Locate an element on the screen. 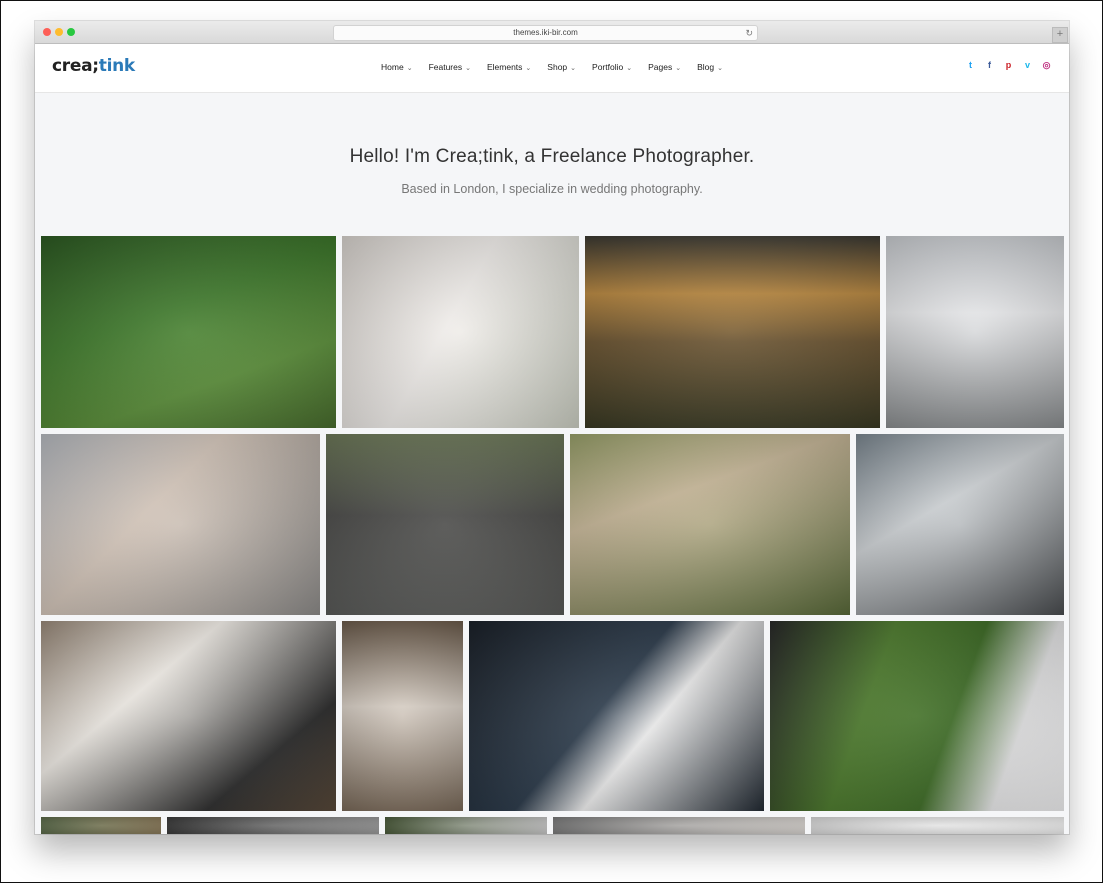 This screenshot has height=883, width=1103. vimeo-icon: v is located at coordinates (1027, 65).